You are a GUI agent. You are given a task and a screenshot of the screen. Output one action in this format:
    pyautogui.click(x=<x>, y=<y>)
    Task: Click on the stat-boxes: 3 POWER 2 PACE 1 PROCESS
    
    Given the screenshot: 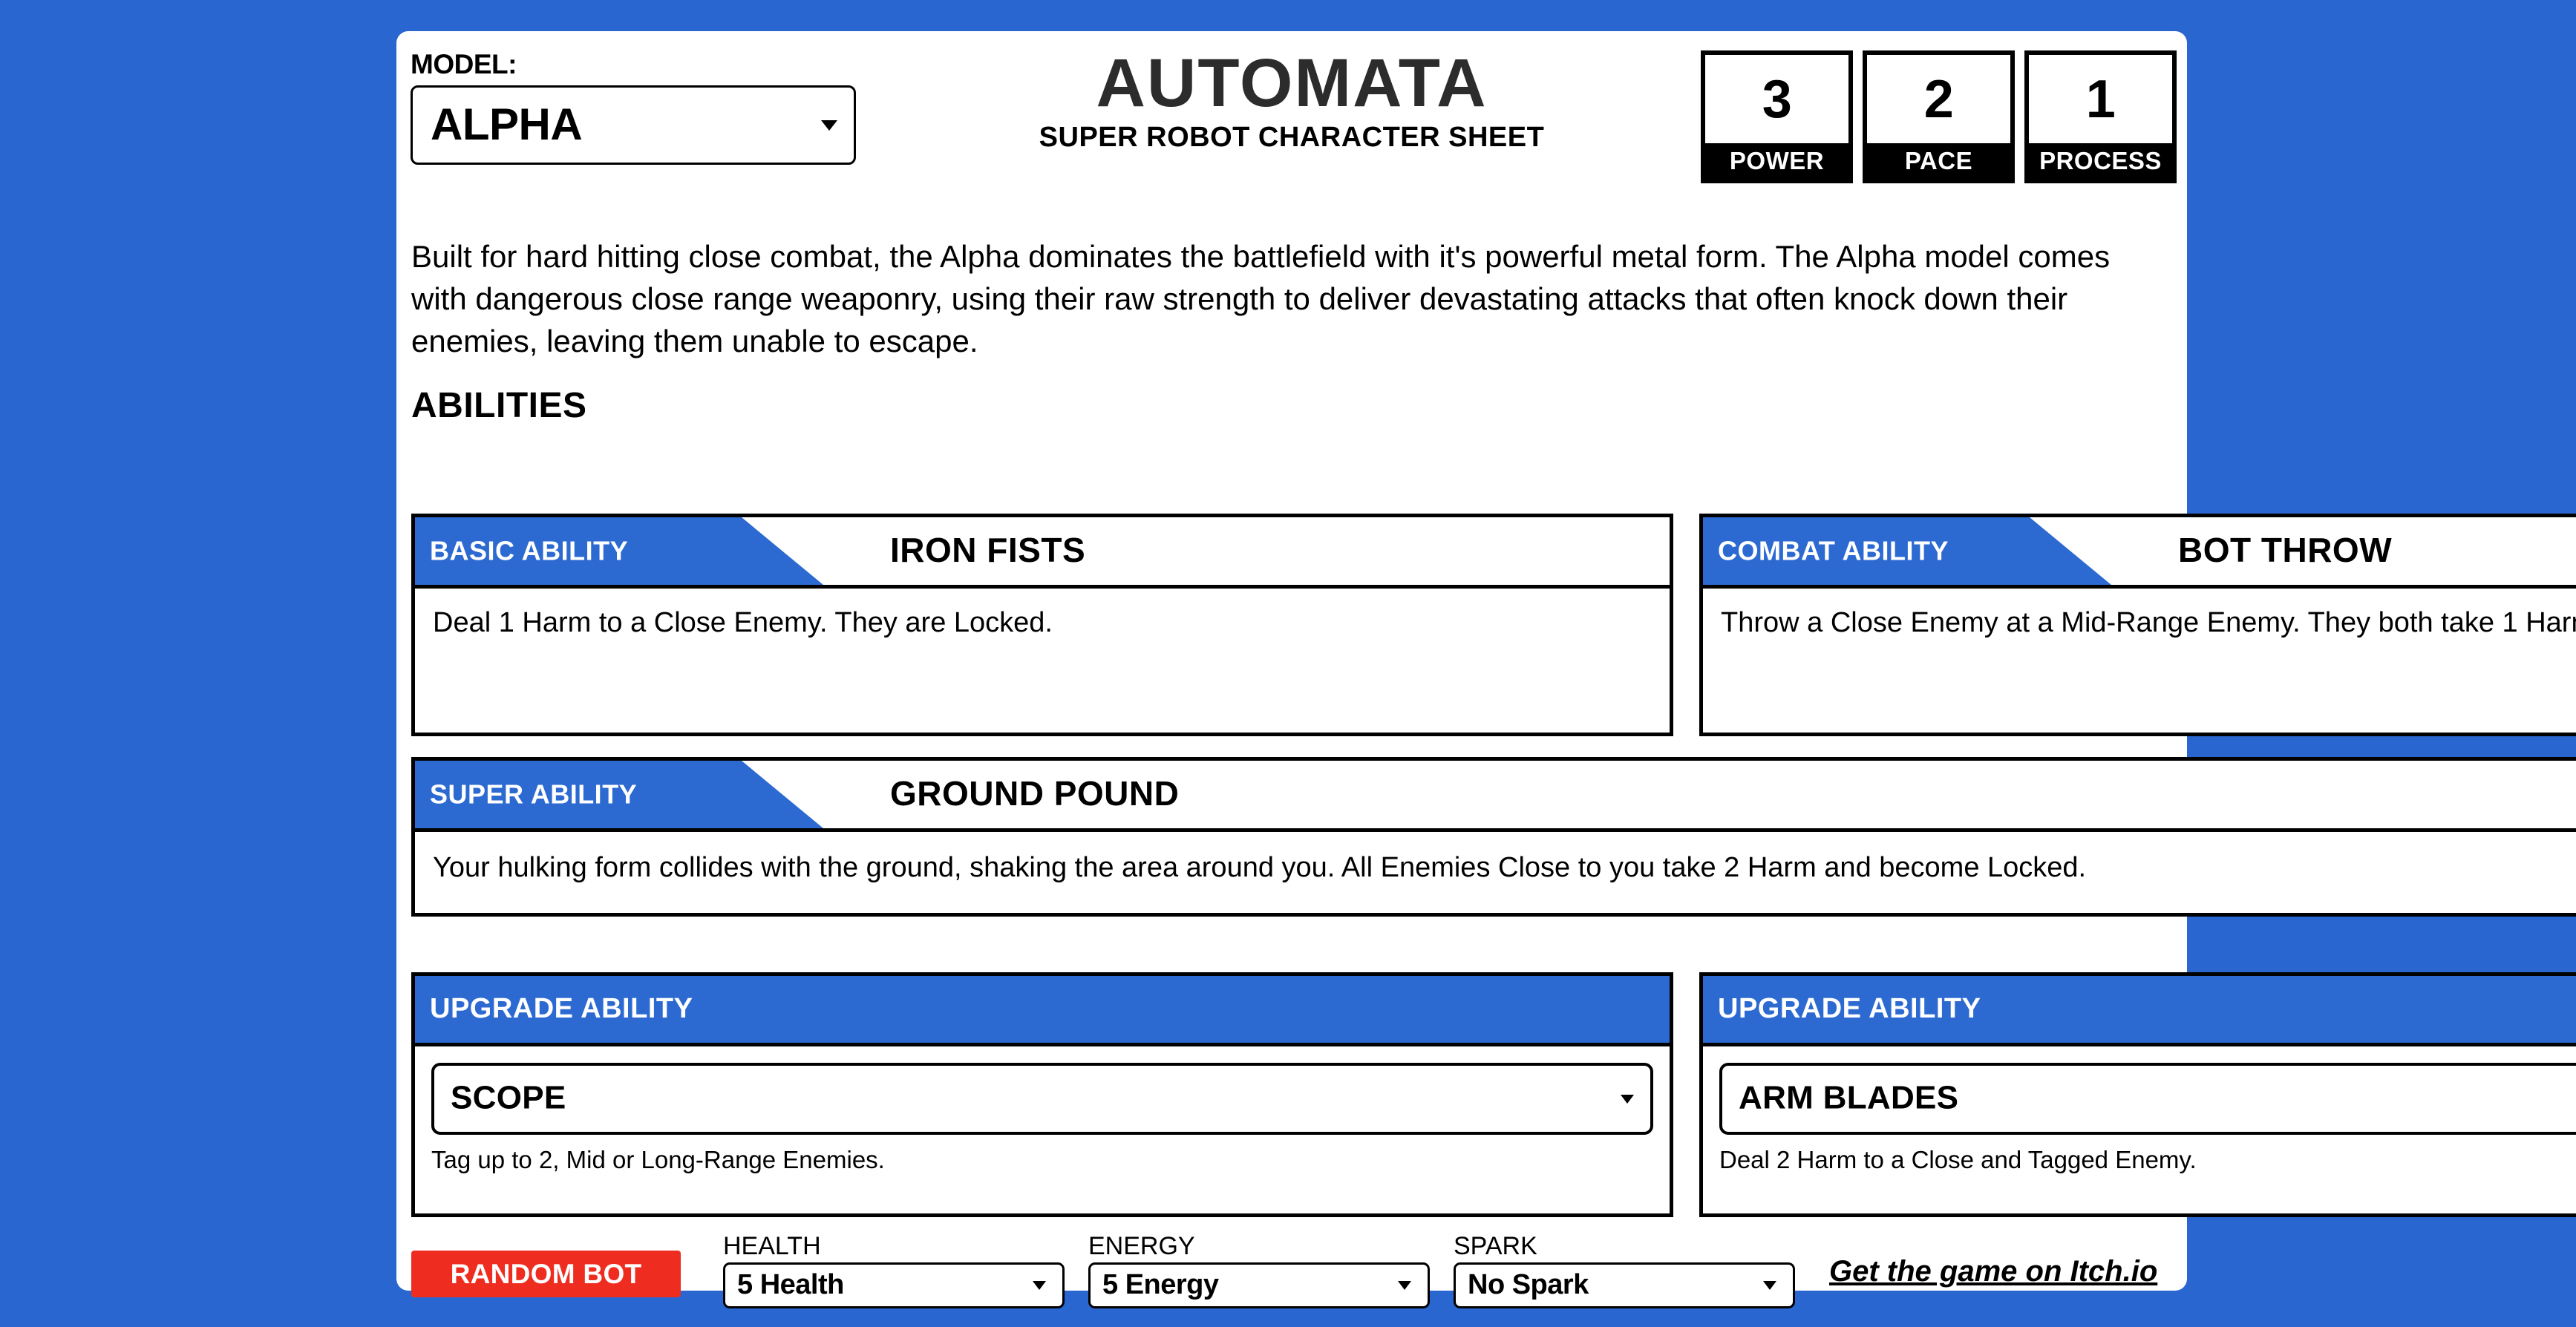 What is the action you would take?
    pyautogui.click(x=1939, y=117)
    